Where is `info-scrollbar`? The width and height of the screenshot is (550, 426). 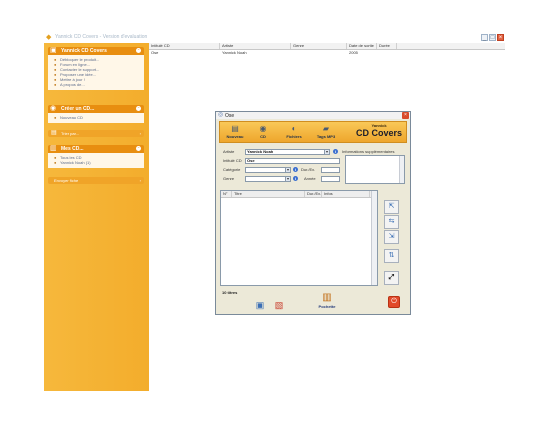 info-scrollbar is located at coordinates (401, 169).